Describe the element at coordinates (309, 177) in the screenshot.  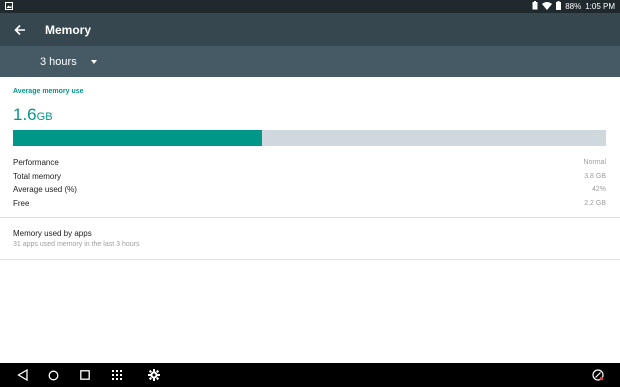
I see `stat-row-total-memory: Total memory 3.8 GB` at that location.